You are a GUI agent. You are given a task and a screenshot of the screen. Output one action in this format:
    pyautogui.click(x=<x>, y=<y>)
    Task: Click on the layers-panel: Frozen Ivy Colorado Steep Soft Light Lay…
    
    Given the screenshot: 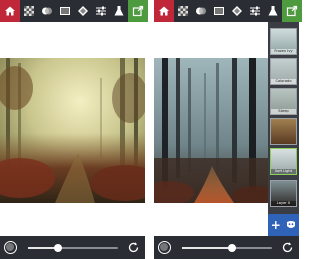 What is the action you would take?
    pyautogui.click(x=283, y=129)
    